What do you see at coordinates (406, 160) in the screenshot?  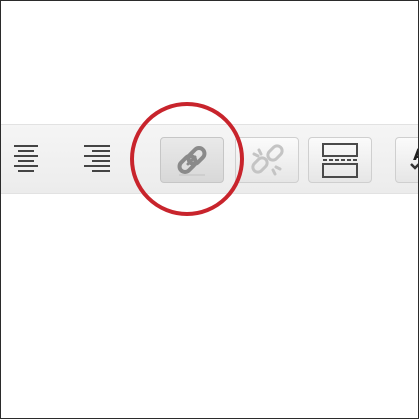 I see `text-format-button: A` at bounding box center [406, 160].